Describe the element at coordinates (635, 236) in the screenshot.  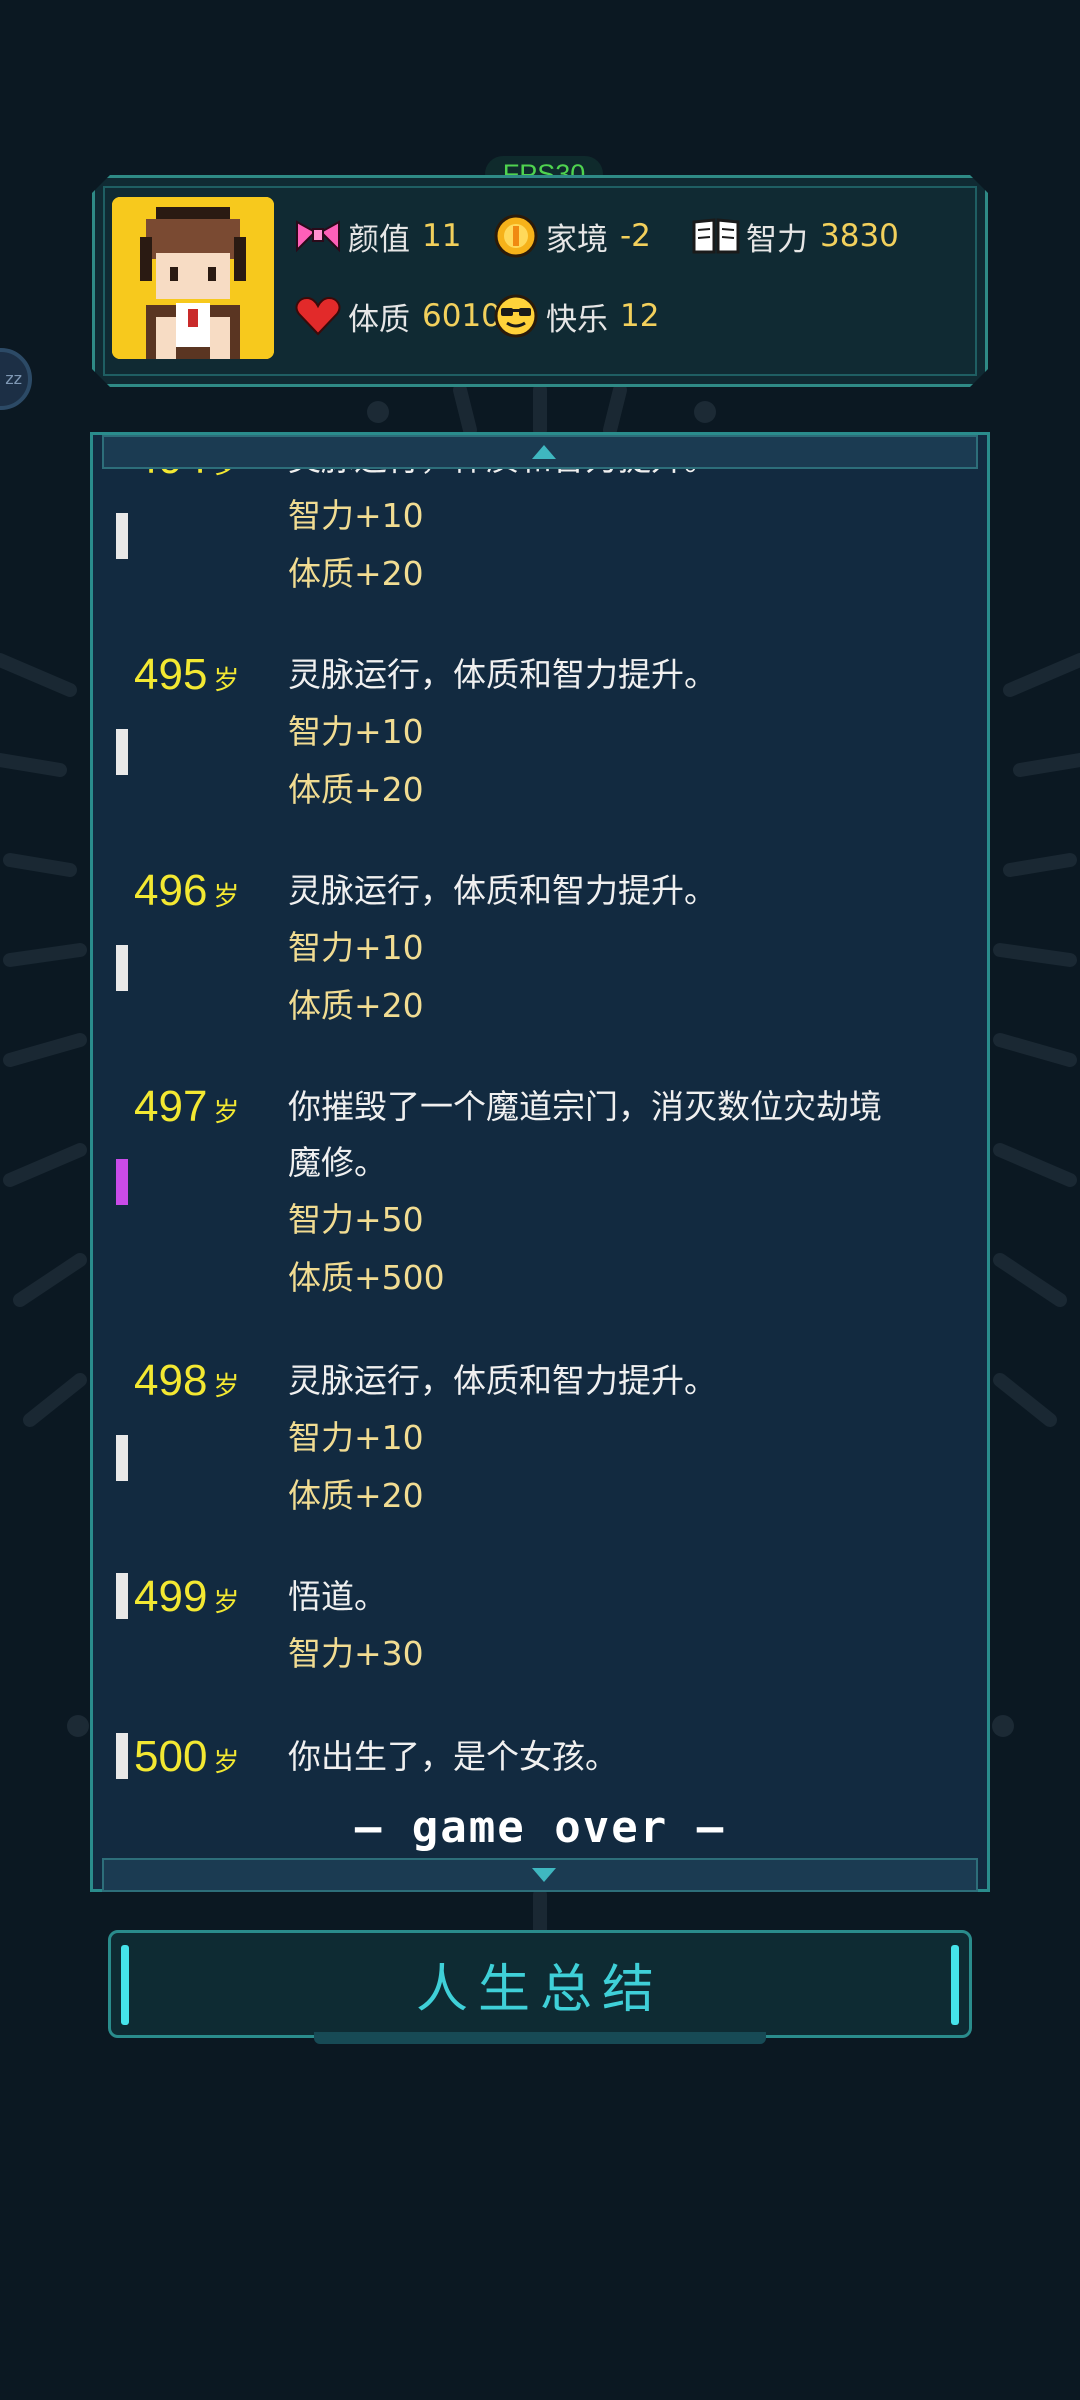
I see `stat-value: -2` at that location.